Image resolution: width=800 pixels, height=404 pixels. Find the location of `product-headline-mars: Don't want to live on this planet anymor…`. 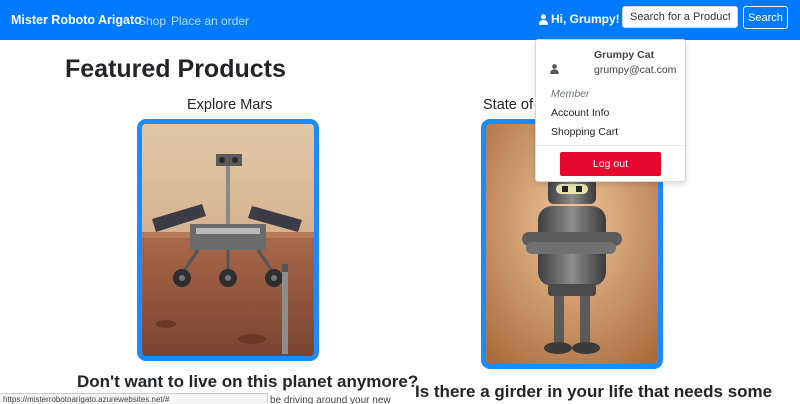

product-headline-mars: Don't want to live on this planet anymor… is located at coordinates (248, 381).